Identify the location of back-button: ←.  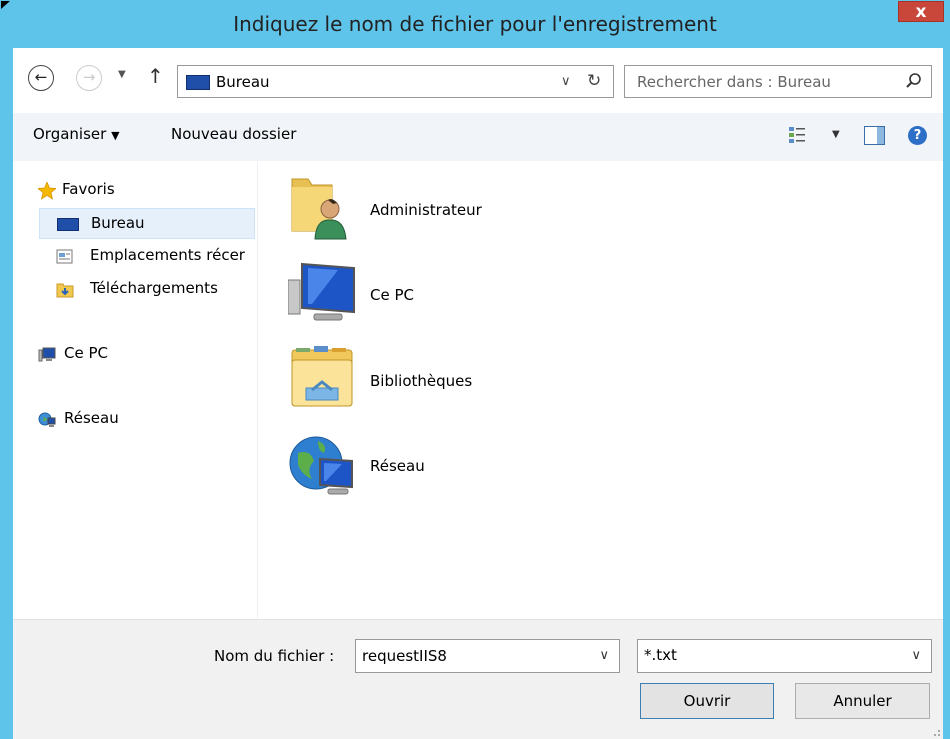
(41, 78).